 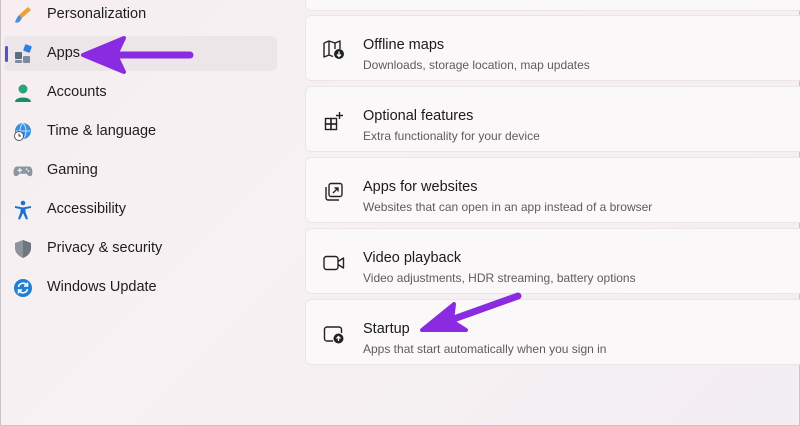 What do you see at coordinates (334, 334) in the screenshot?
I see `startup-icon` at bounding box center [334, 334].